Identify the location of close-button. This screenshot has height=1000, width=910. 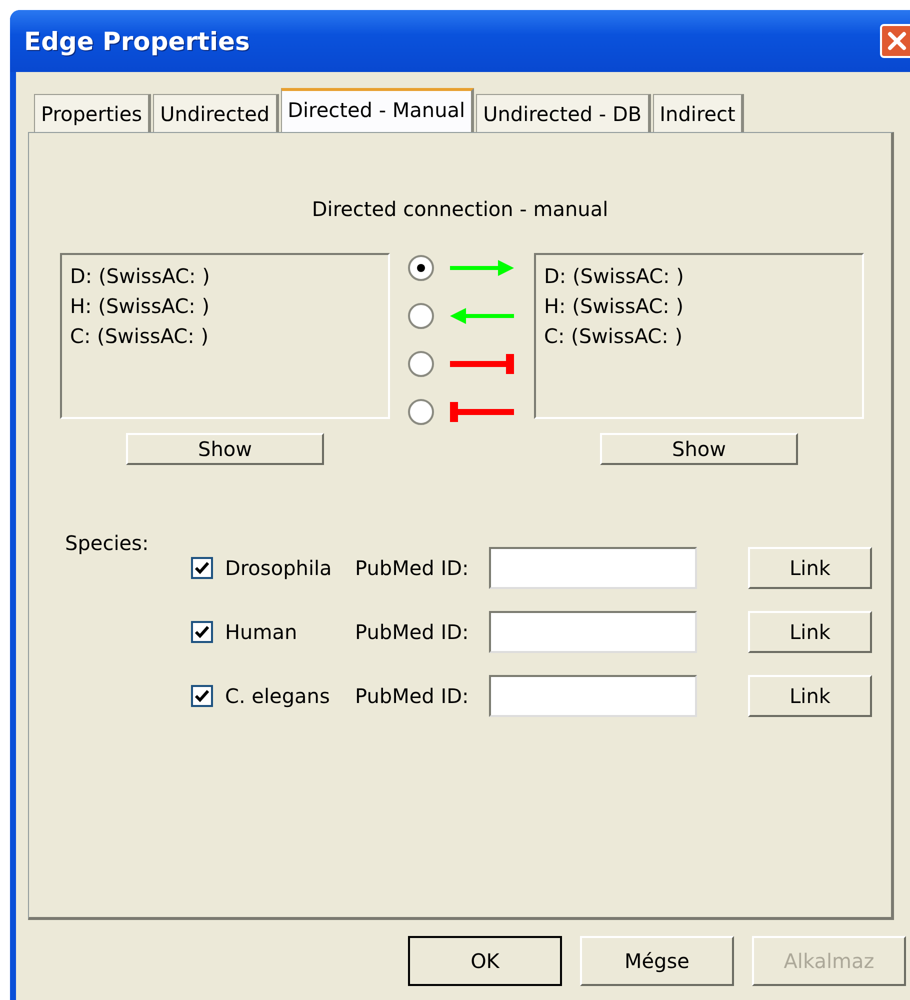
(895, 41).